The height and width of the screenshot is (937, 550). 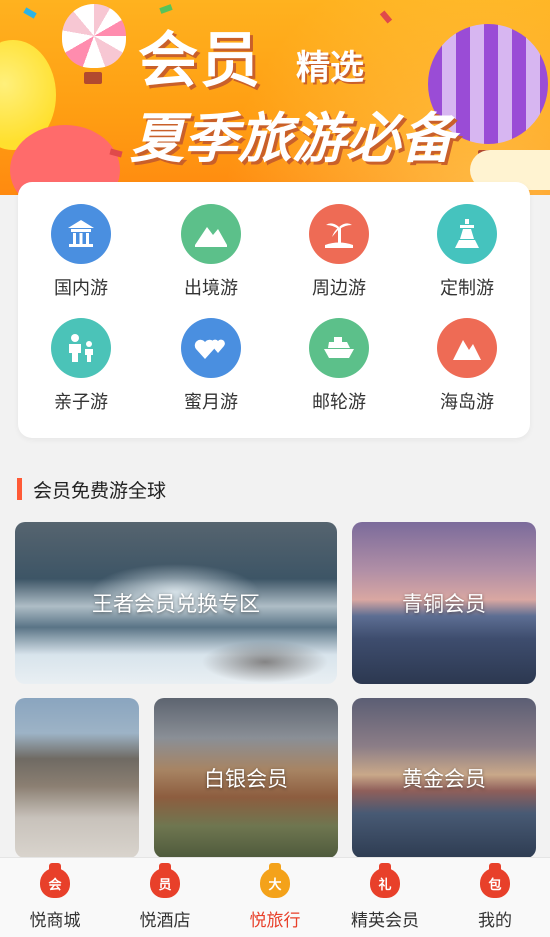 What do you see at coordinates (385, 921) in the screenshot?
I see `nav-label: 精英会员` at bounding box center [385, 921].